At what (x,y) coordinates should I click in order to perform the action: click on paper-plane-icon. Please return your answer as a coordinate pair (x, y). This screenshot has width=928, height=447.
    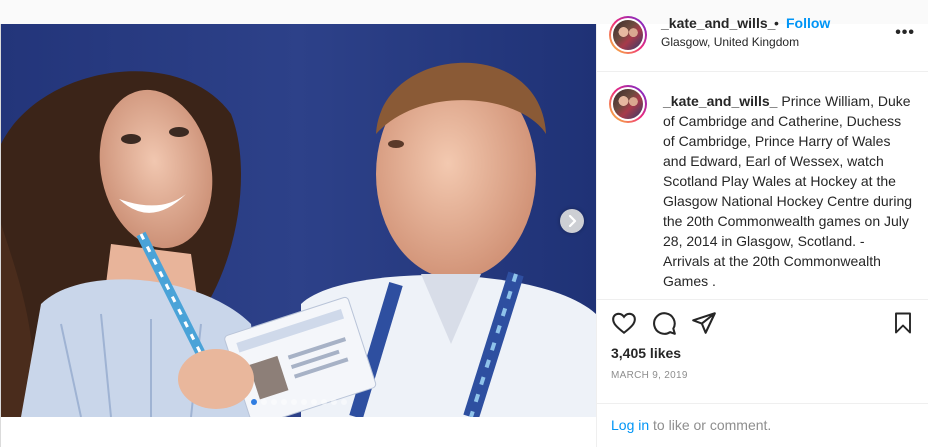
    Looking at the image, I should click on (704, 323).